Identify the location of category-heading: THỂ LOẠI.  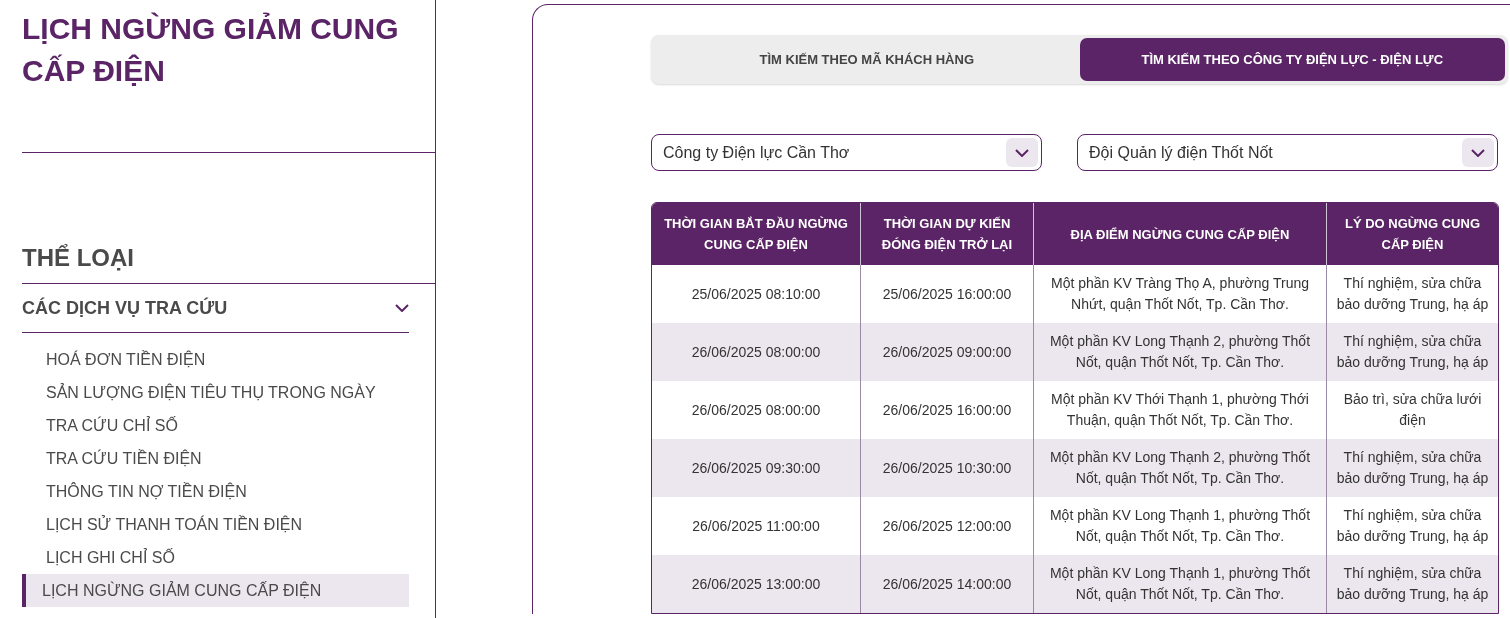
(78, 258).